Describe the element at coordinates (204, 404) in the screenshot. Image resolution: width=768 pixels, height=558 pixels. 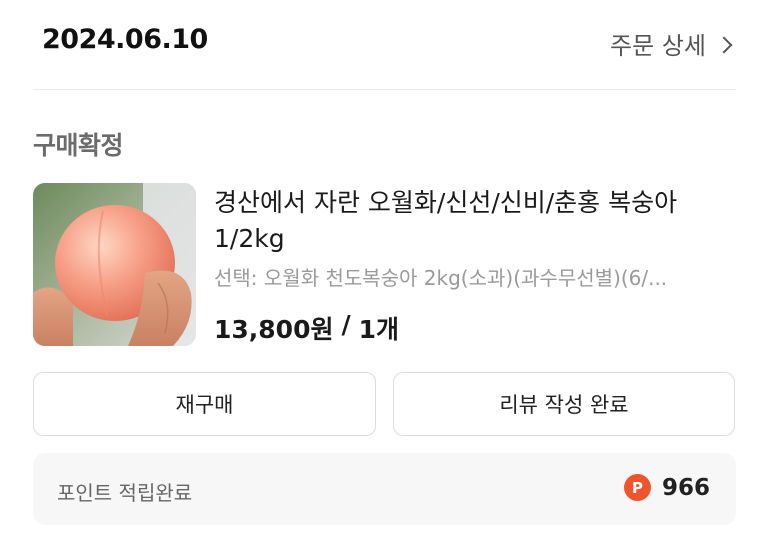
I see `rebuy-button: 재구매` at that location.